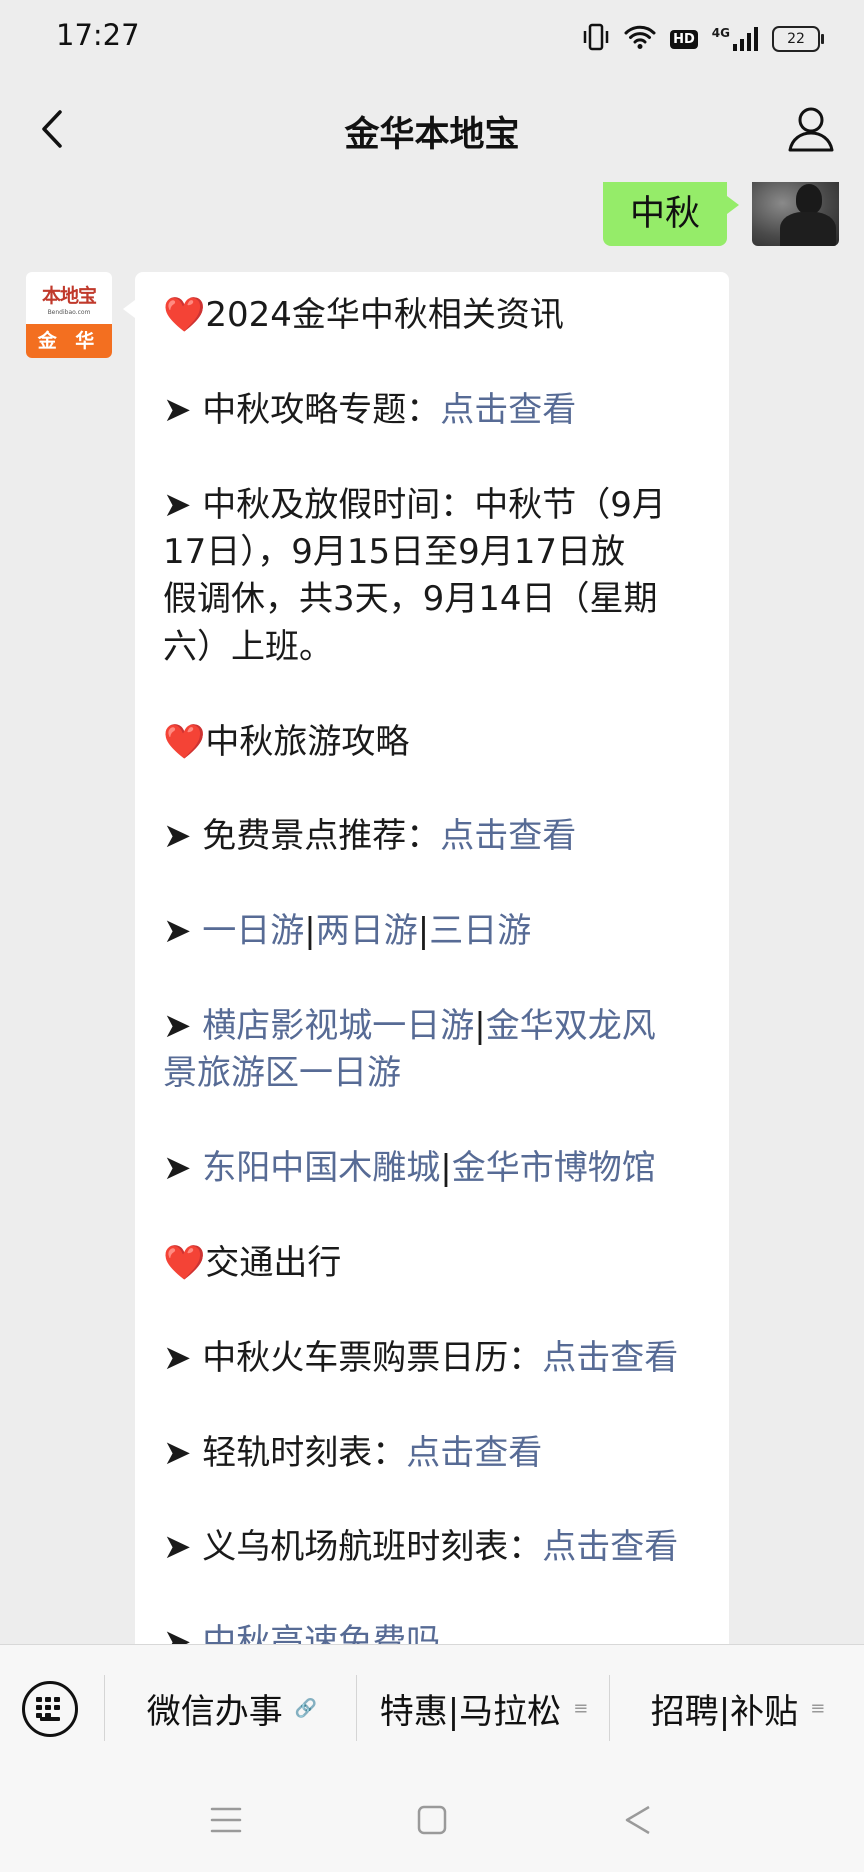  What do you see at coordinates (571, 1026) in the screenshot?
I see `message-link: 金华双龙风` at bounding box center [571, 1026].